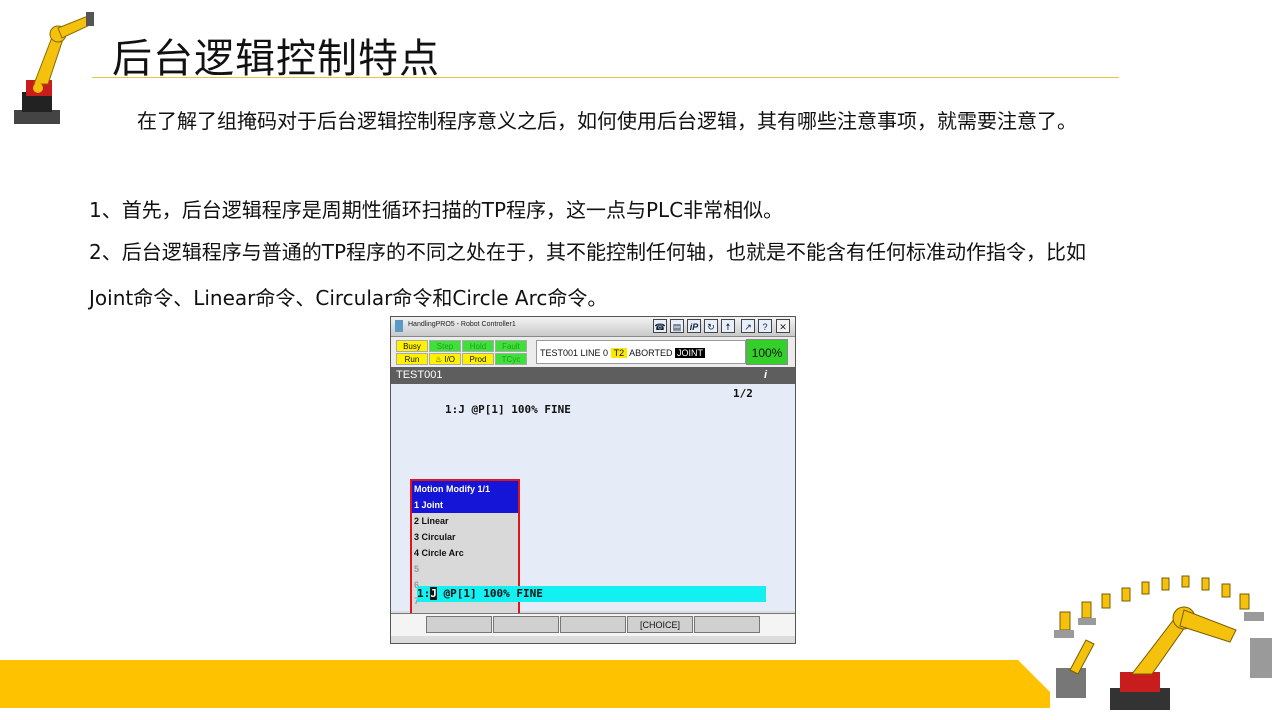  Describe the element at coordinates (511, 359) in the screenshot. I see `led-tcyc: TCyc` at that location.